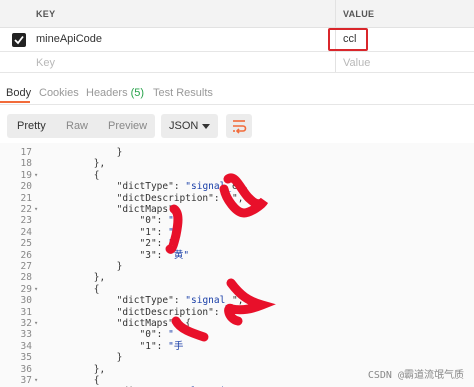 The width and height of the screenshot is (474, 387). What do you see at coordinates (359, 14) in the screenshot?
I see `value-column-header: VALUE` at bounding box center [359, 14].